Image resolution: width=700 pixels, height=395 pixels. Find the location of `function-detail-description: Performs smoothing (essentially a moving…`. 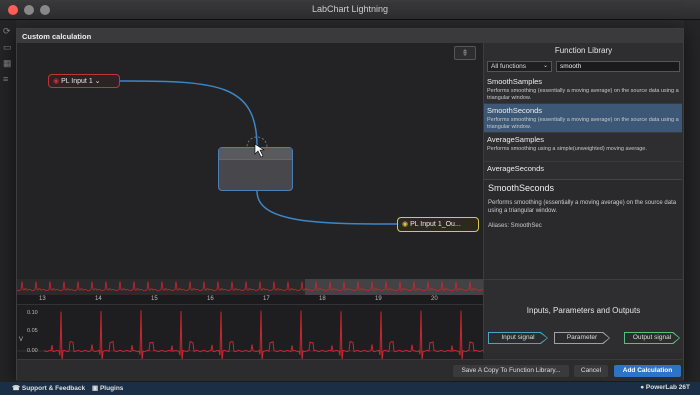

function-detail-description: Performs smoothing (essentially a moving… is located at coordinates (582, 207).